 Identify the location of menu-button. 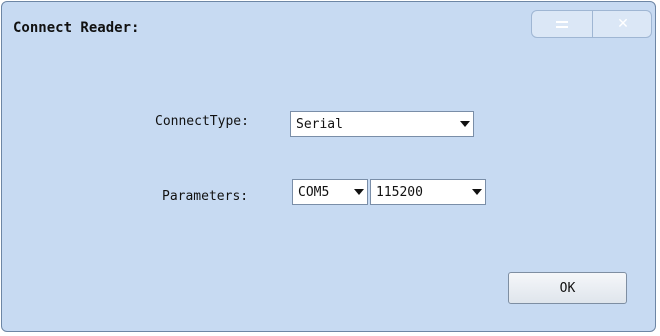
(562, 24).